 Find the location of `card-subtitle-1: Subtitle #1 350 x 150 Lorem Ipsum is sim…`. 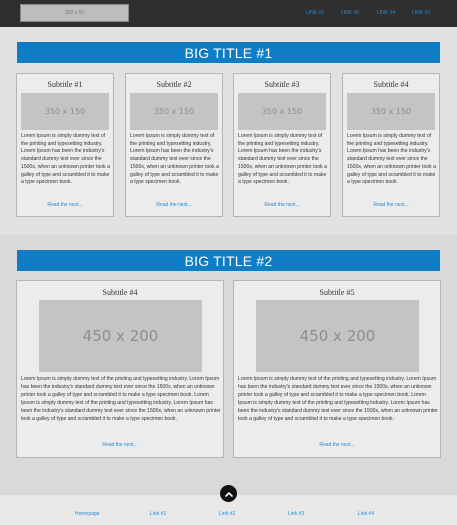

card-subtitle-1: Subtitle #1 350 x 150 Lorem Ipsum is sim… is located at coordinates (65, 145).